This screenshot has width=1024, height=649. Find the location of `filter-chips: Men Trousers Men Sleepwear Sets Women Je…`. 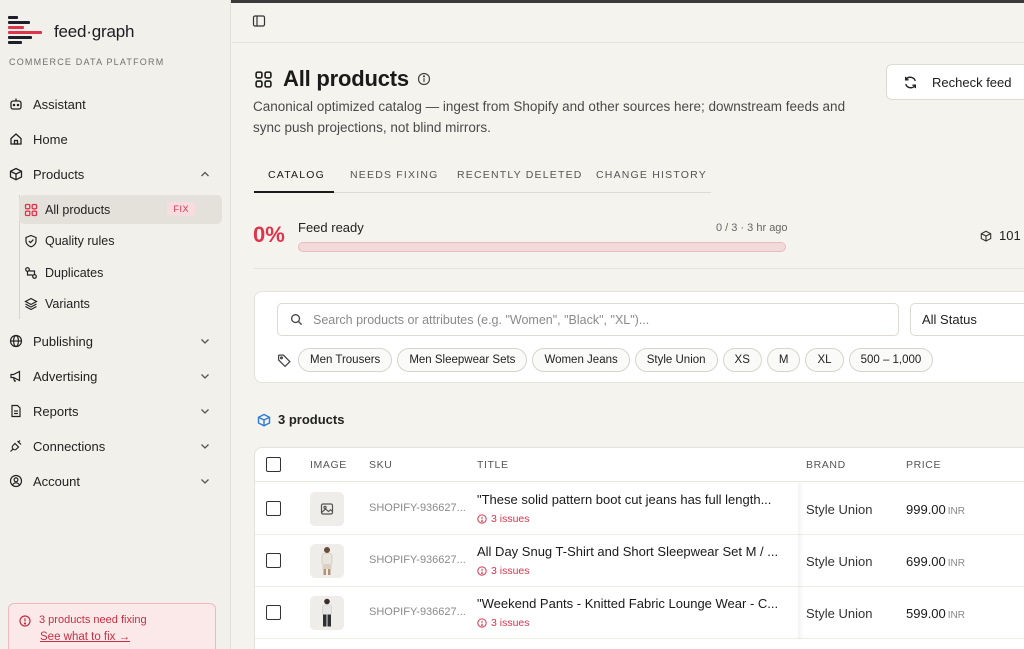

filter-chips: Men Trousers Men Sleepwear Sets Women Je… is located at coordinates (607, 360).